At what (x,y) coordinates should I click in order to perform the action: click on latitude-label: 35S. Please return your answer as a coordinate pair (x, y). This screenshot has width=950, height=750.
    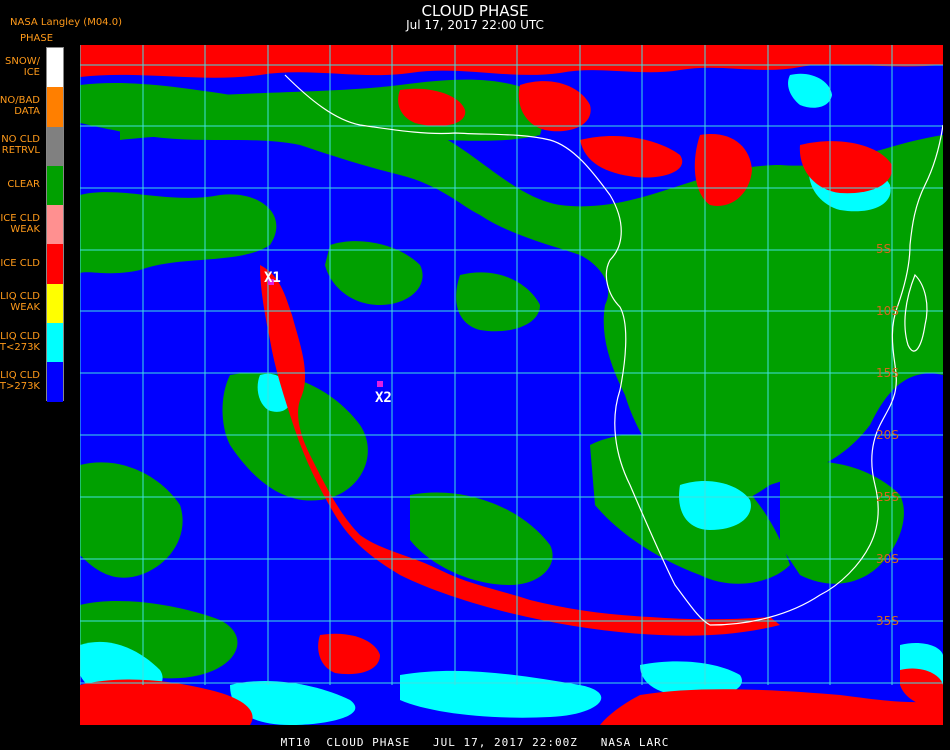
    Looking at the image, I should click on (887, 621).